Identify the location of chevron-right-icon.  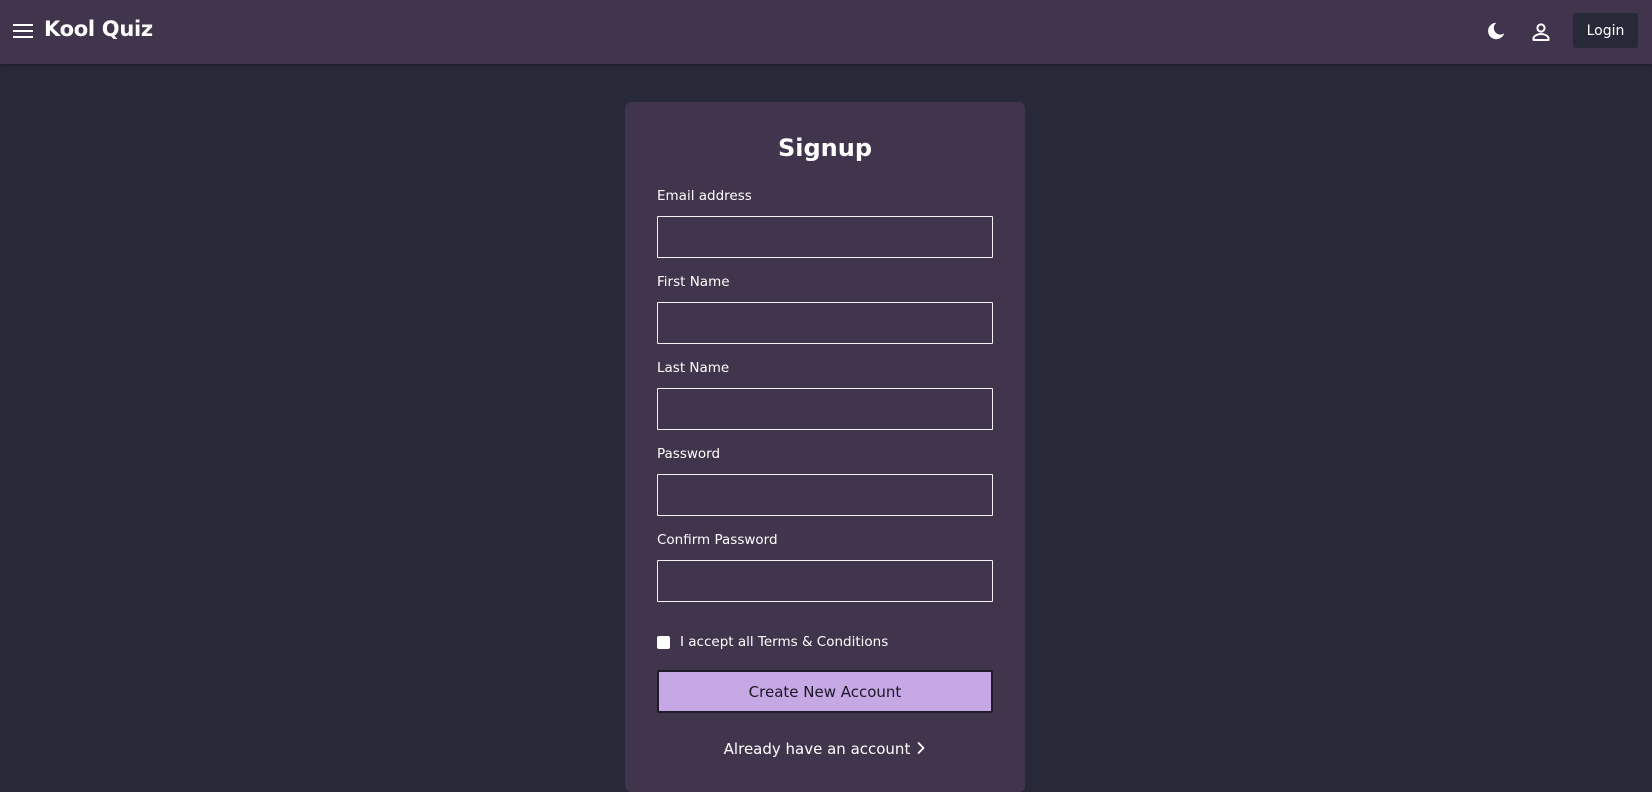
(921, 748).